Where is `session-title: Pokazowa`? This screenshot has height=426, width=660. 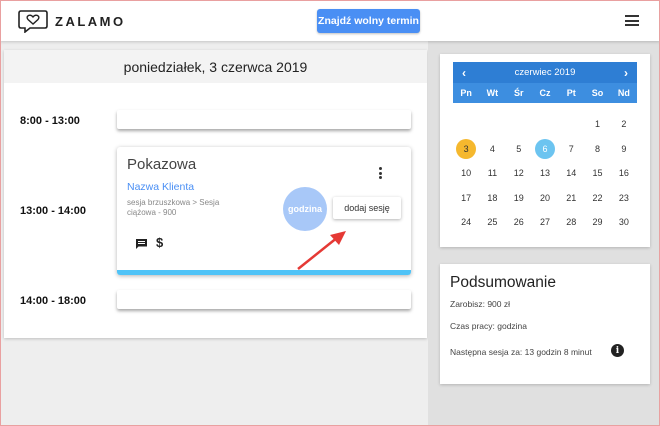 session-title: Pokazowa is located at coordinates (162, 164).